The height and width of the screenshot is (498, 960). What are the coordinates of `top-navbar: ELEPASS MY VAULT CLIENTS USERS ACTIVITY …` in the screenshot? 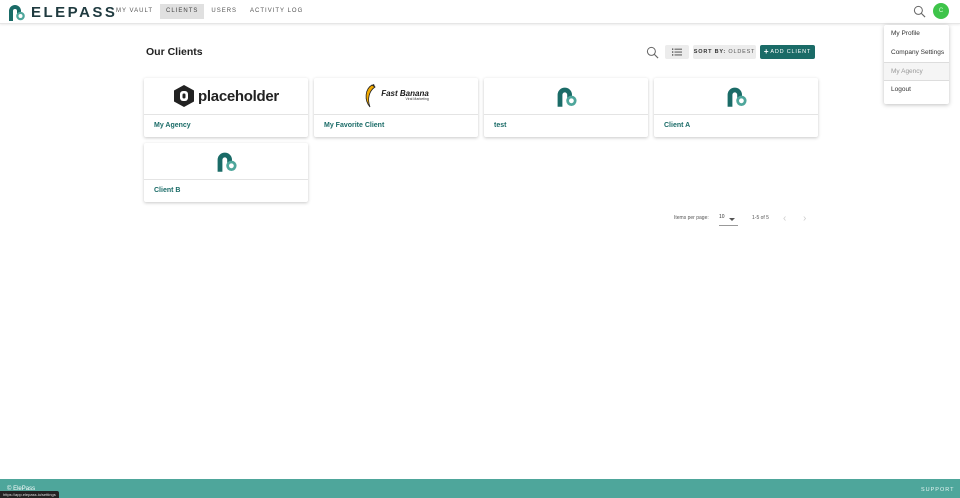 It's located at (480, 12).